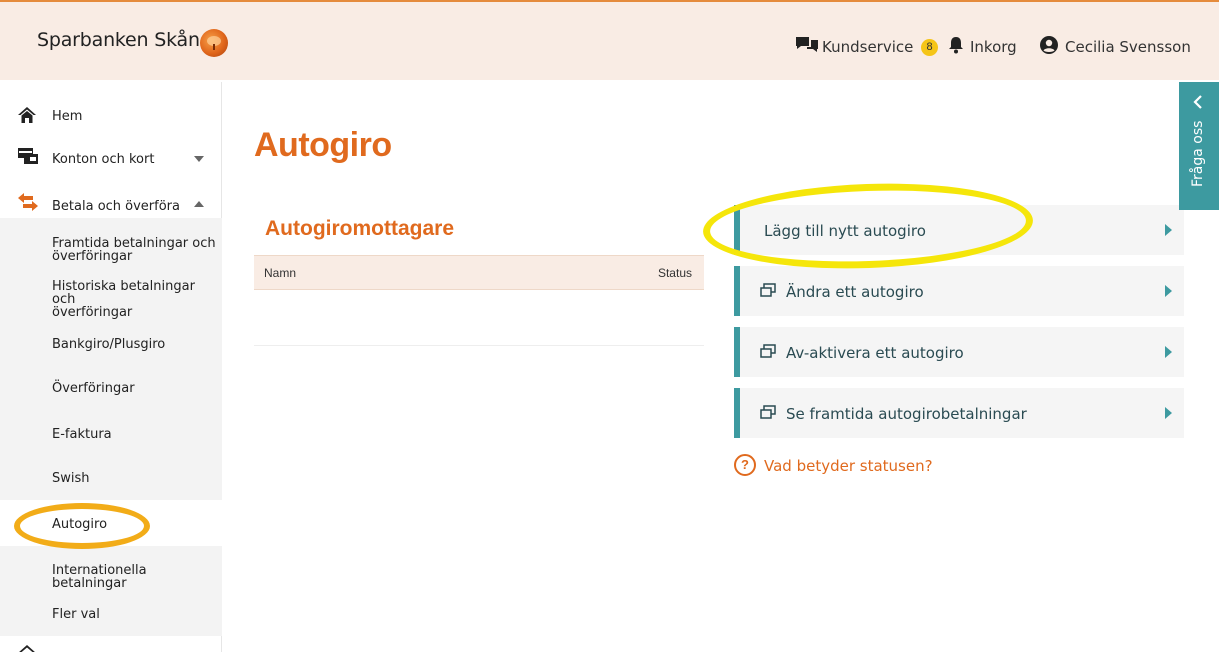 This screenshot has height=652, width=1219. What do you see at coordinates (807, 45) in the screenshot?
I see `chat-icon` at bounding box center [807, 45].